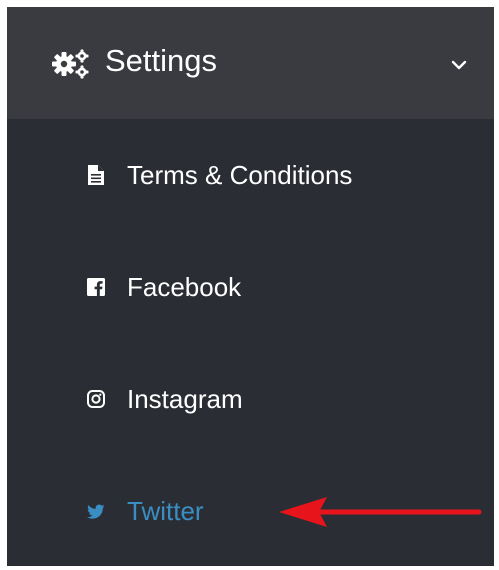  Describe the element at coordinates (96, 399) in the screenshot. I see `instagram-icon` at that location.